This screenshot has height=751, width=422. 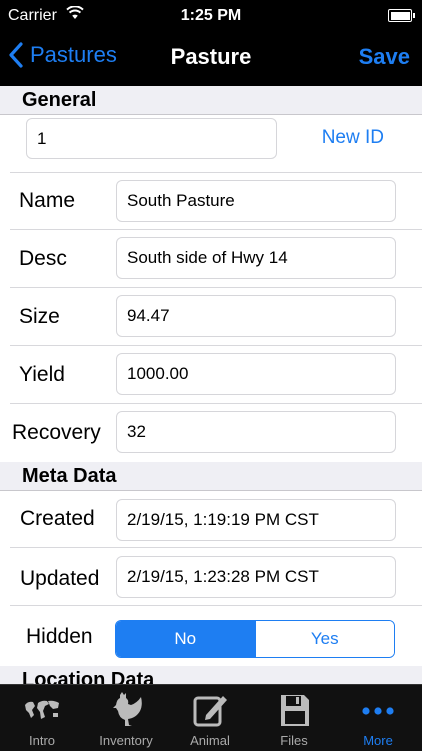 I want to click on navigation-bar: Pastures Pasture Save, so click(x=211, y=59).